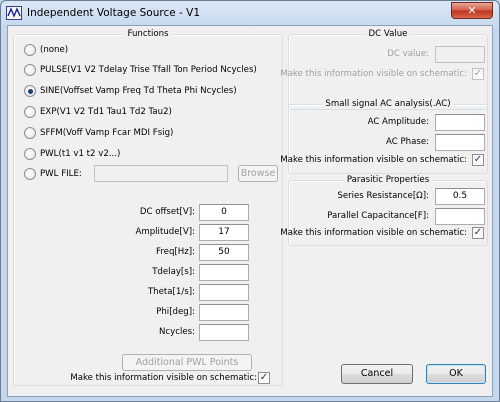 This screenshot has height=402, width=500. Describe the element at coordinates (224, 232) in the screenshot. I see `amplitude-input: 17` at that location.